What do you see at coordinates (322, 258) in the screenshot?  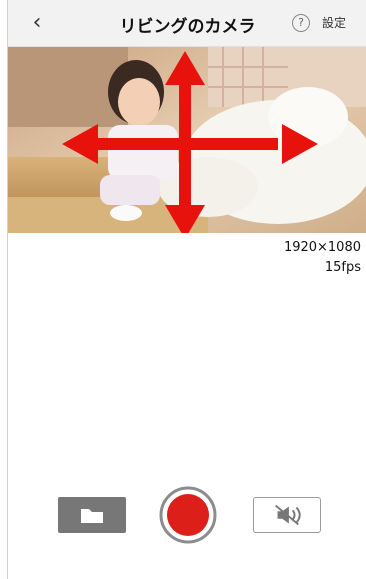 I see `stream-info: 1920×1080 15fps` at bounding box center [322, 258].